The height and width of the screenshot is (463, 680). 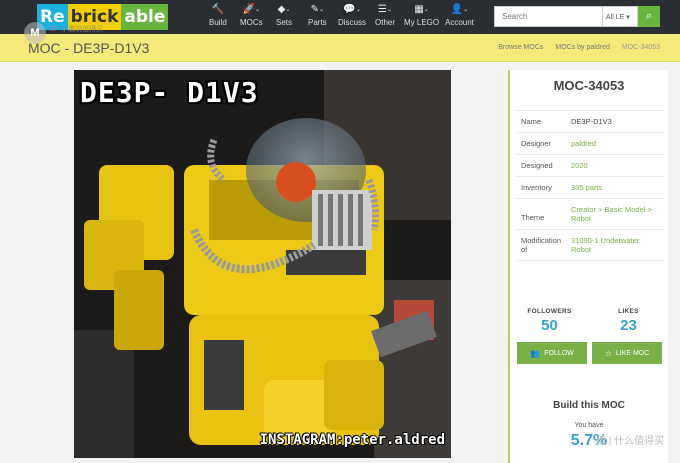 What do you see at coordinates (169, 92) in the screenshot?
I see `image-title-overlay: DE3P- D1V3` at bounding box center [169, 92].